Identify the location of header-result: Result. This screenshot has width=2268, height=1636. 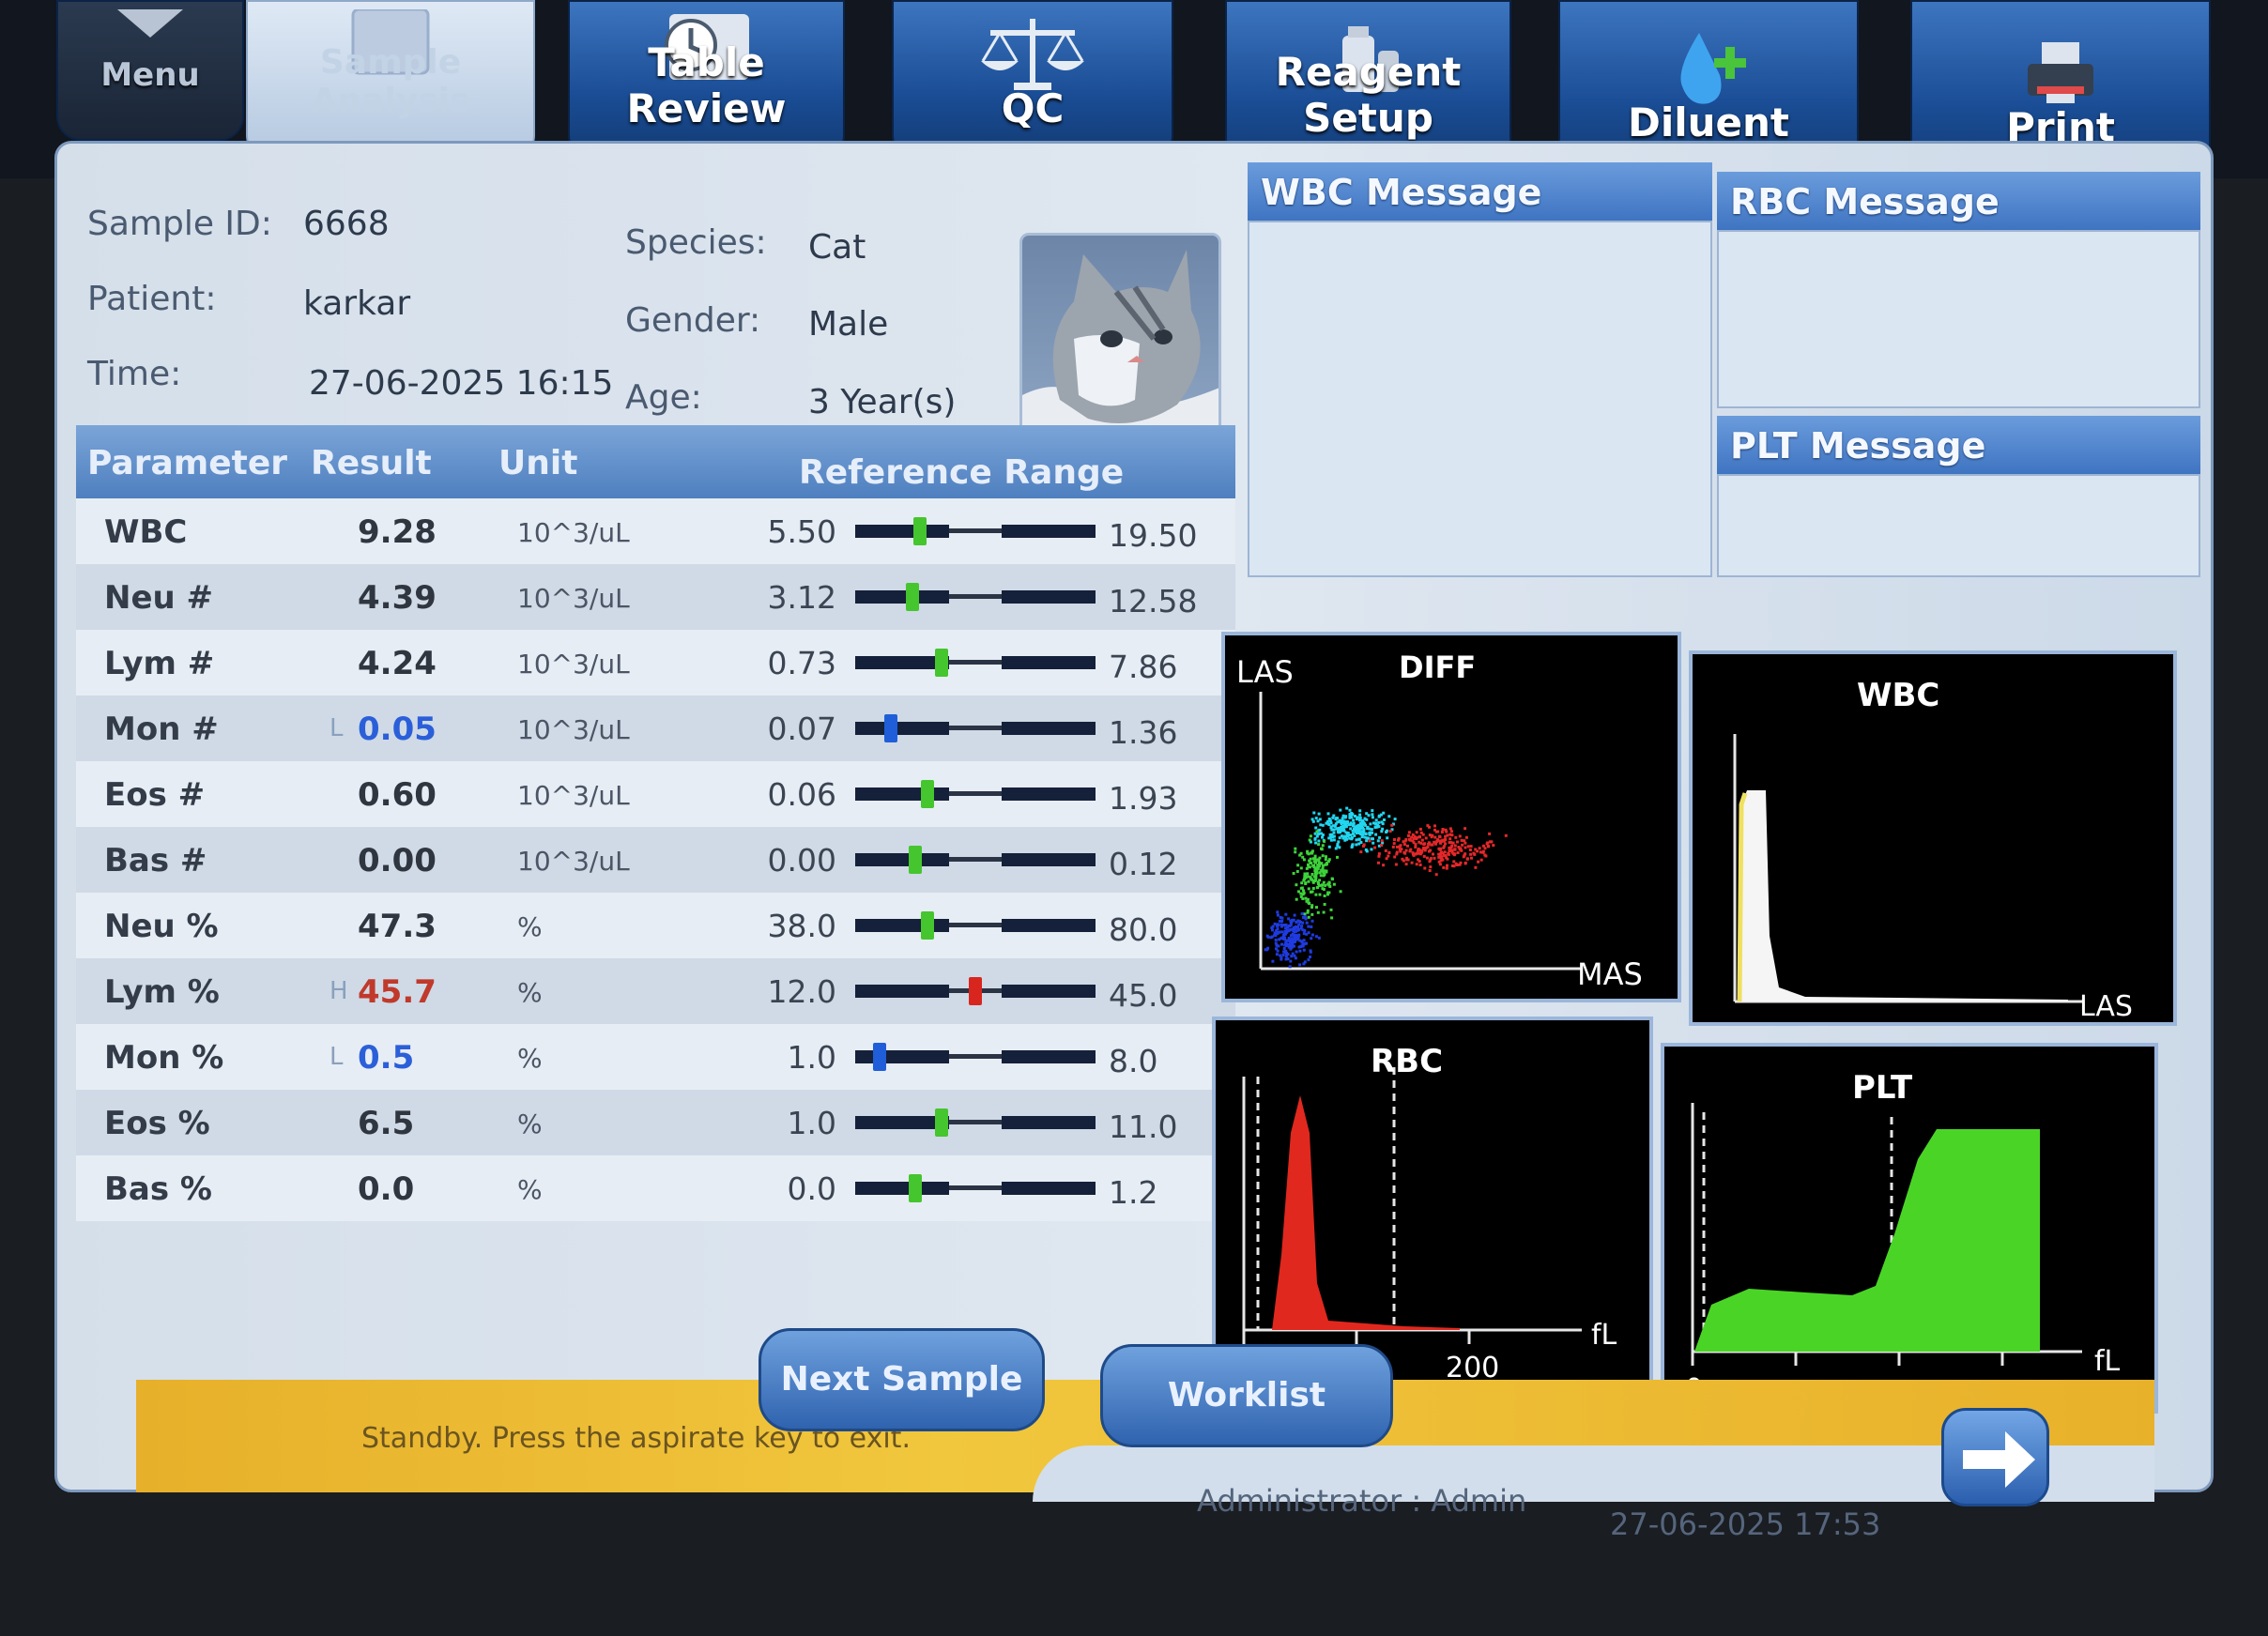
(371, 463).